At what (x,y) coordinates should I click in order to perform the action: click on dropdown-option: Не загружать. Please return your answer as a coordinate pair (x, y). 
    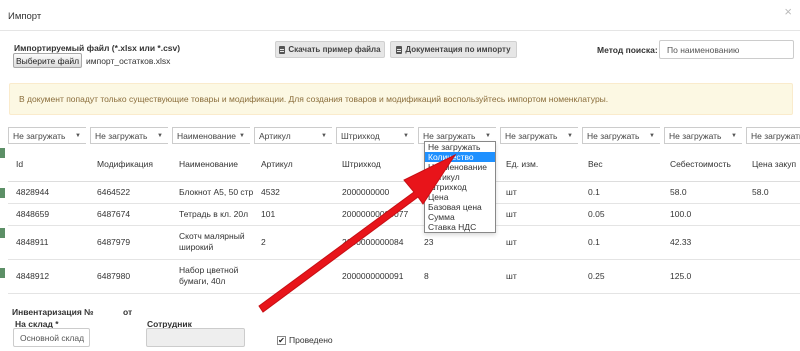
    Looking at the image, I should click on (460, 147).